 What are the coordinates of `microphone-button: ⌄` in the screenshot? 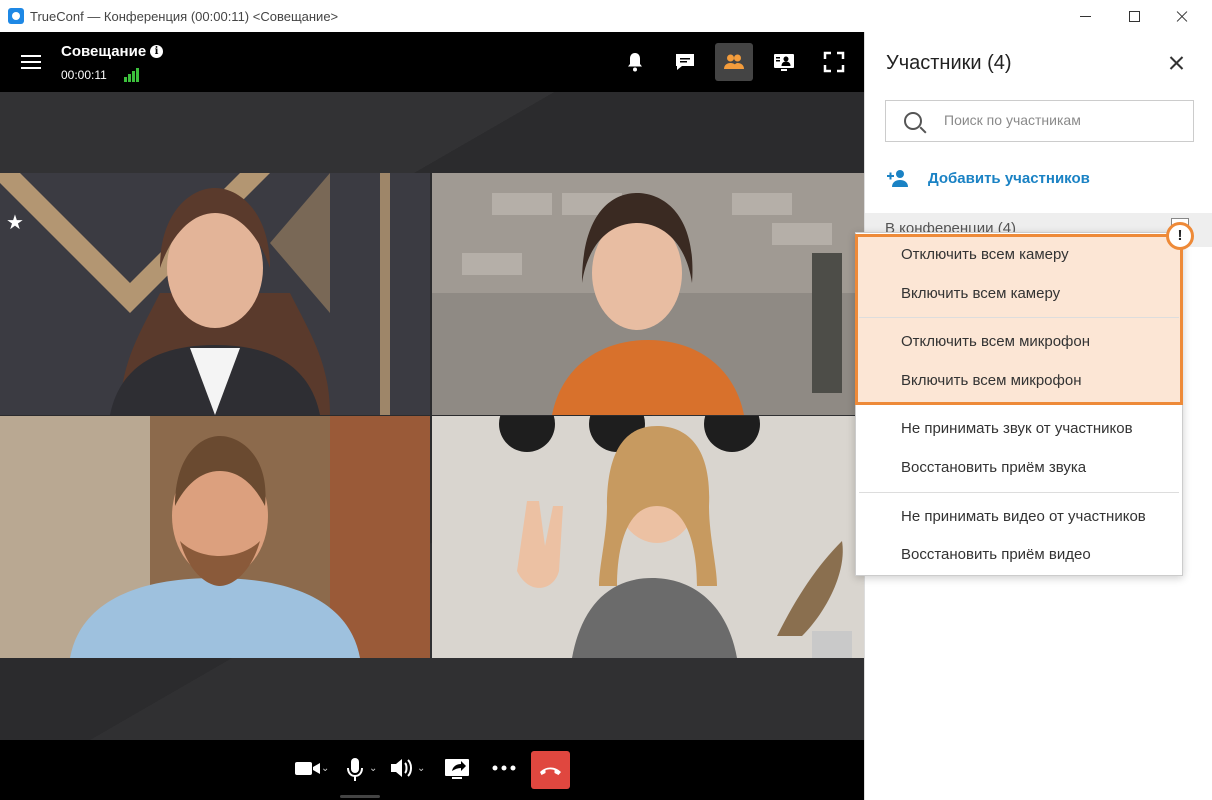 It's located at (362, 768).